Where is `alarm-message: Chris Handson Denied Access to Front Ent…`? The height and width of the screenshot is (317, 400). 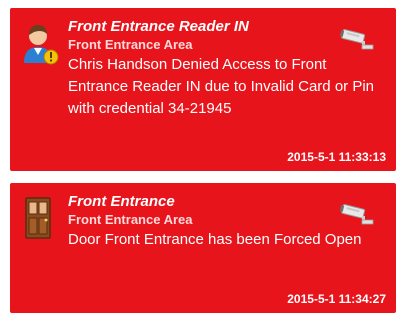
alarm-message: Chris Handson Denied Access to Front Ent… is located at coordinates (221, 86).